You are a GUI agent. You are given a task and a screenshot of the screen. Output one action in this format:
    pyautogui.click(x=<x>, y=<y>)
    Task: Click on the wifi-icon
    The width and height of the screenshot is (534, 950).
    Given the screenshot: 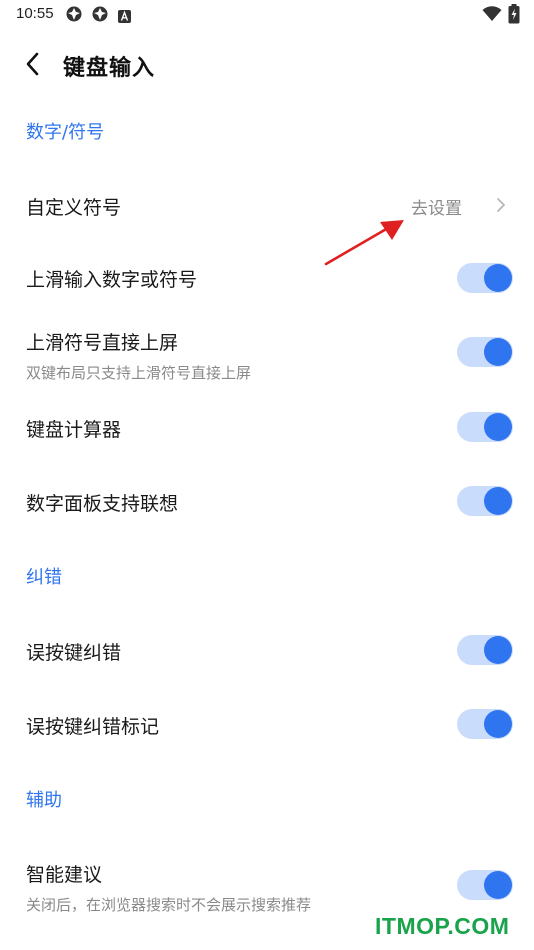 What is the action you would take?
    pyautogui.click(x=492, y=14)
    